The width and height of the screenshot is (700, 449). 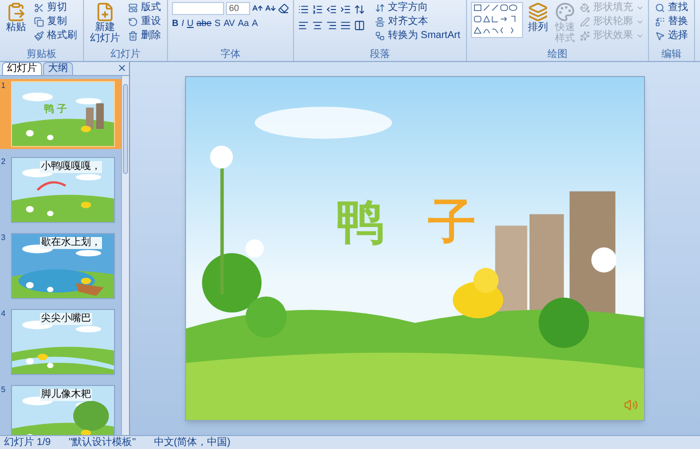 I want to click on ribbon-big-button: 新建 幻灯片, so click(x=105, y=23).